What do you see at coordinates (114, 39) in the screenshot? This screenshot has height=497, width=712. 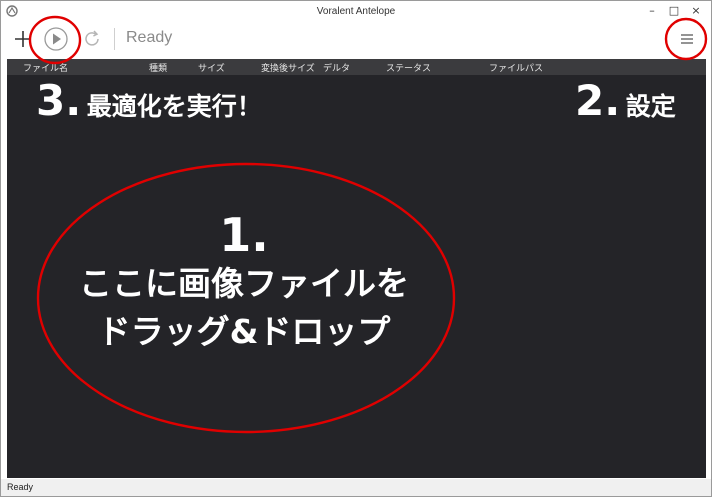 I see `toolbar-separator` at bounding box center [114, 39].